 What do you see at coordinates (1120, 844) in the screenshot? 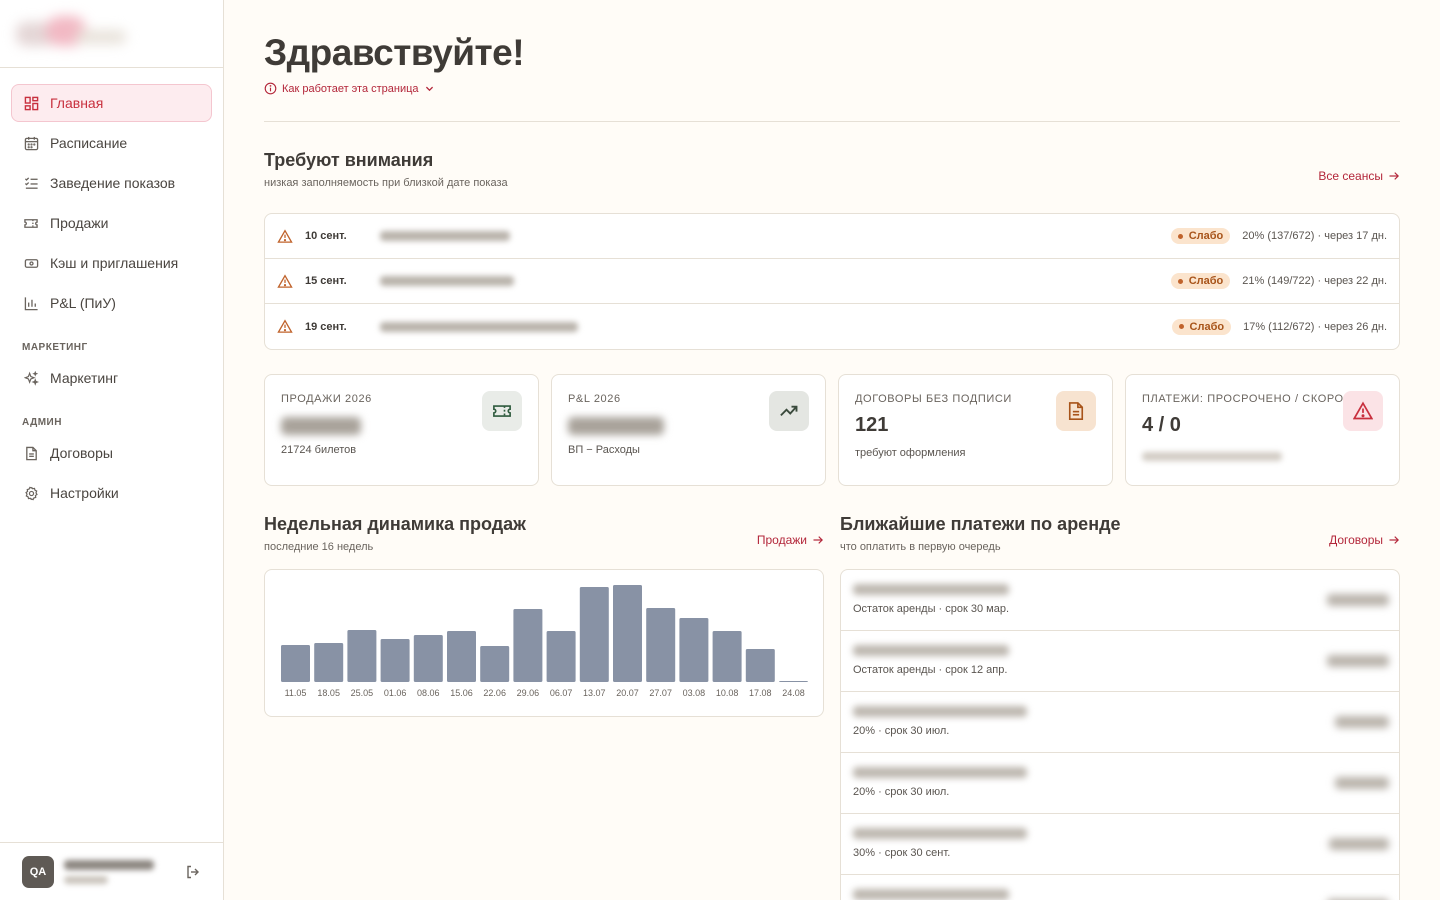
I see `list-item: 30% · срок 30 сент.` at bounding box center [1120, 844].